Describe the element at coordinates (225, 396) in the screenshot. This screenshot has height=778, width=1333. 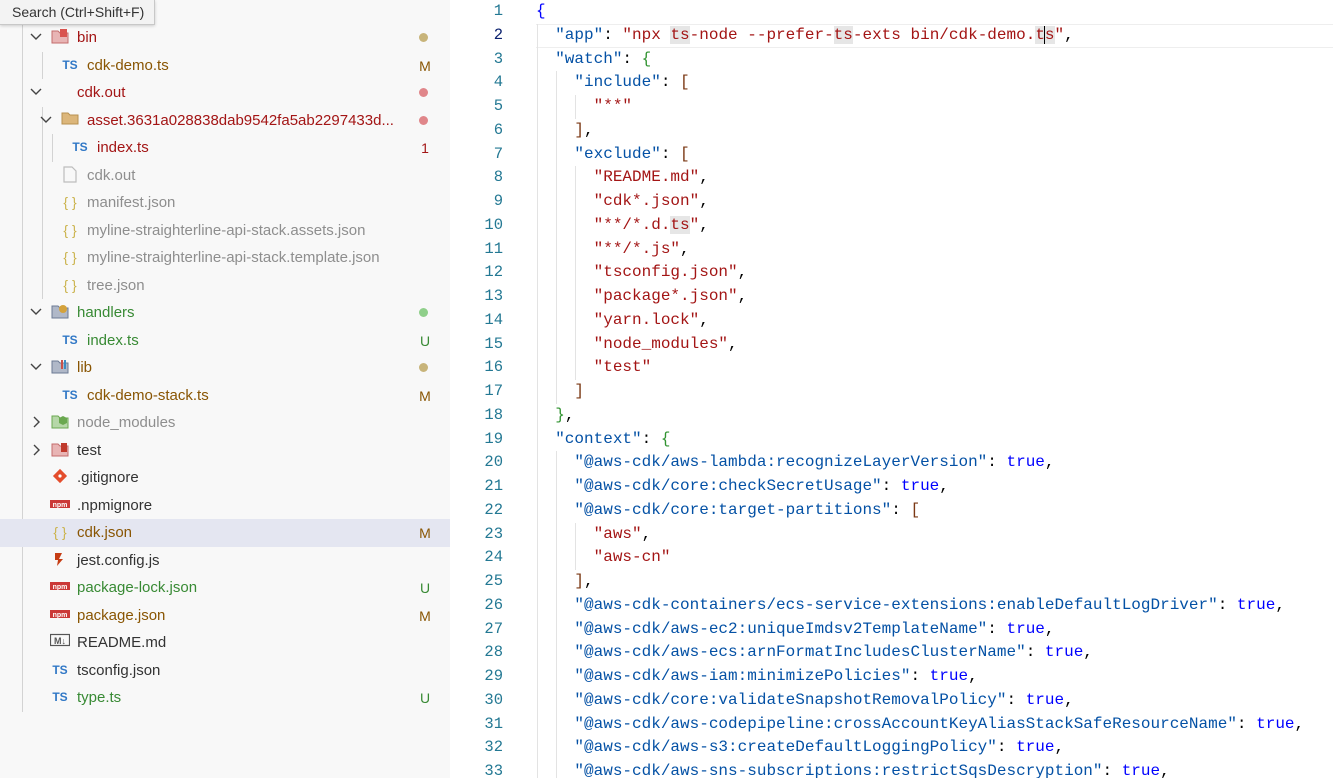
I see `explorer-file-row: TS cdk-demo-stack.ts M` at that location.